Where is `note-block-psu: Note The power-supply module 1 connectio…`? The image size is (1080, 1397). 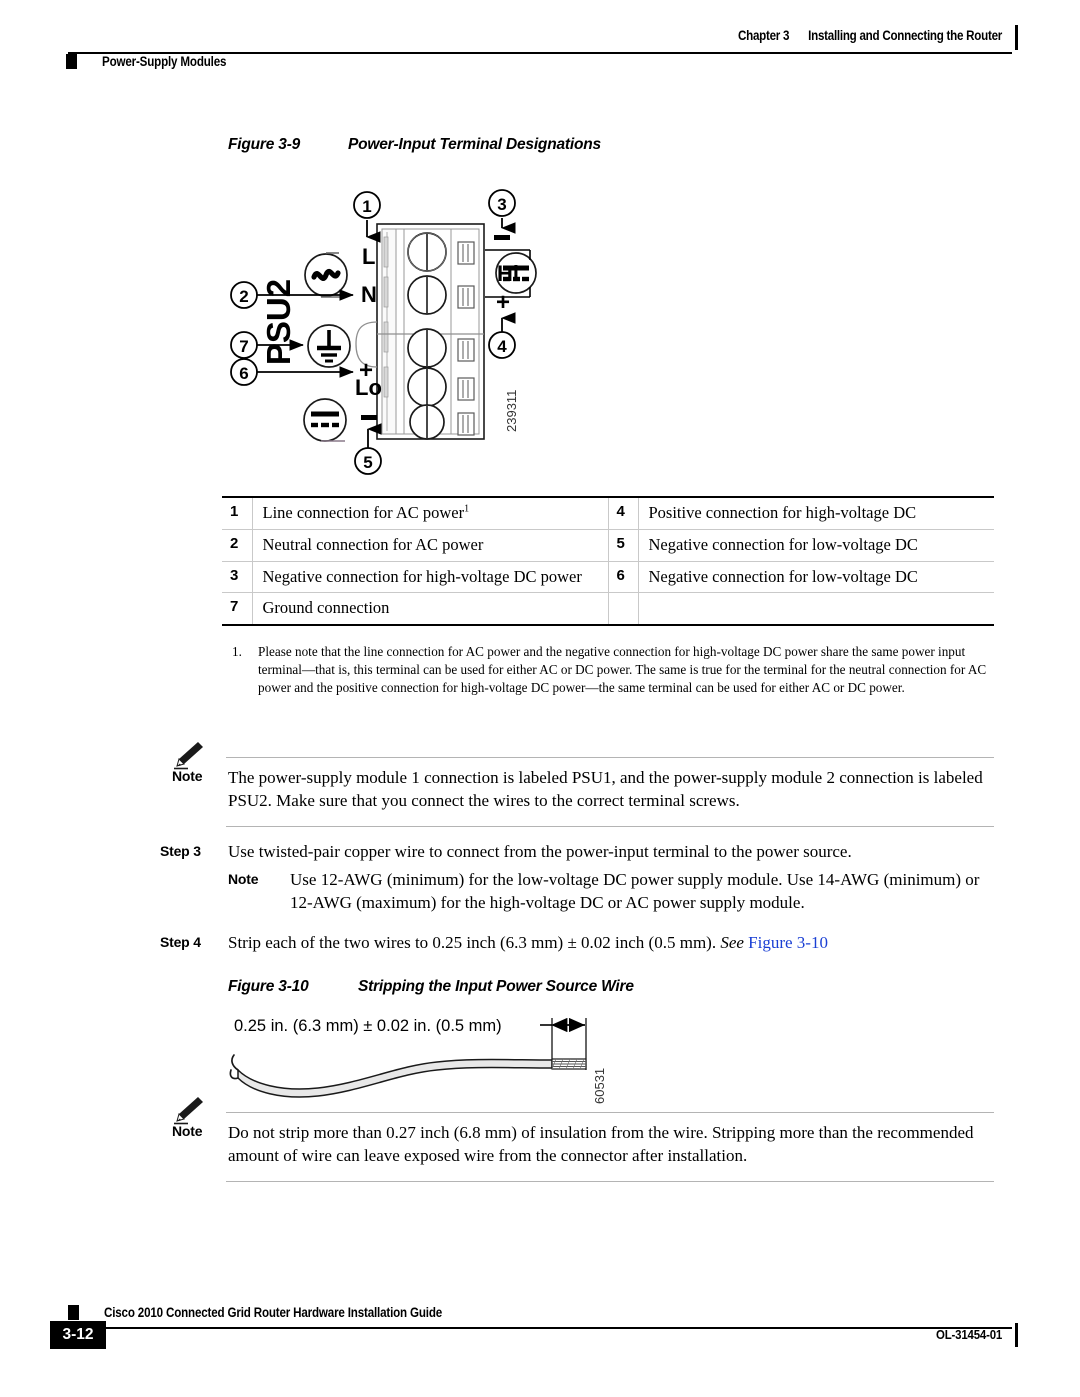 note-block-psu: Note The power-supply module 1 connectio… is located at coordinates (583, 784).